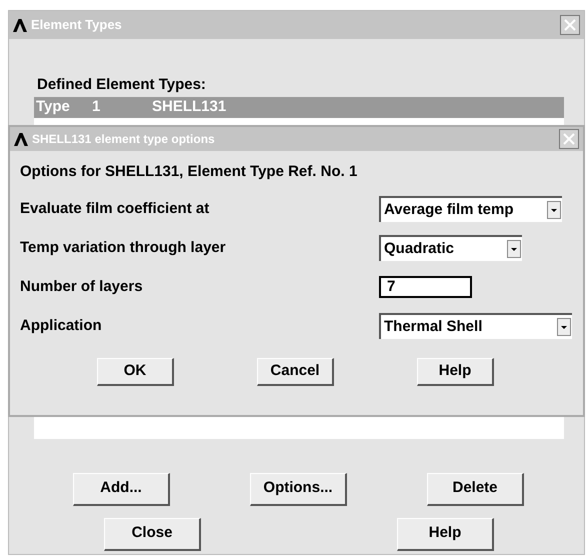 This screenshot has width=588, height=558. I want to click on list-label: Defined Element Types:, so click(121, 85).